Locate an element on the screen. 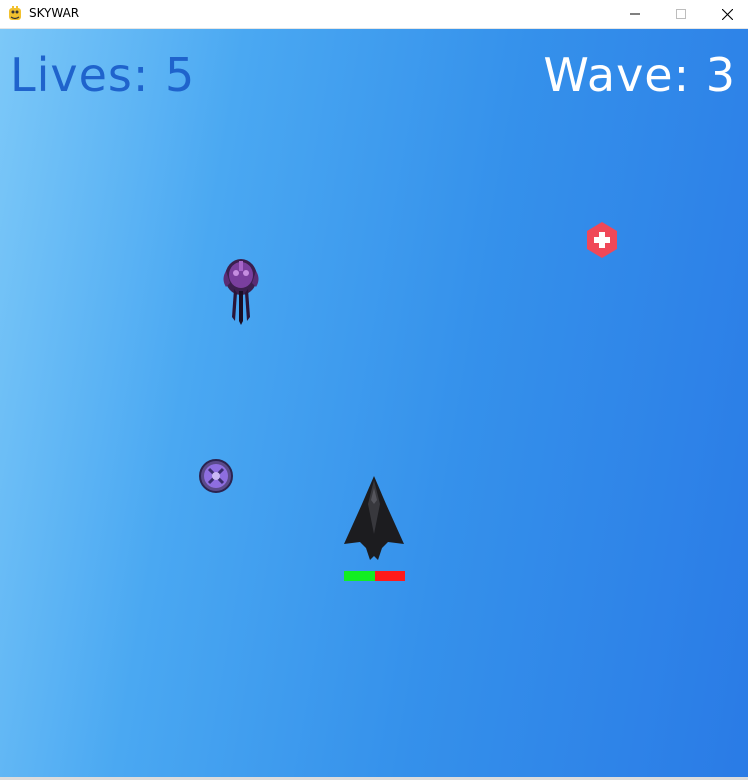 The height and width of the screenshot is (780, 748). window-title: SKYWAR is located at coordinates (54, 13).